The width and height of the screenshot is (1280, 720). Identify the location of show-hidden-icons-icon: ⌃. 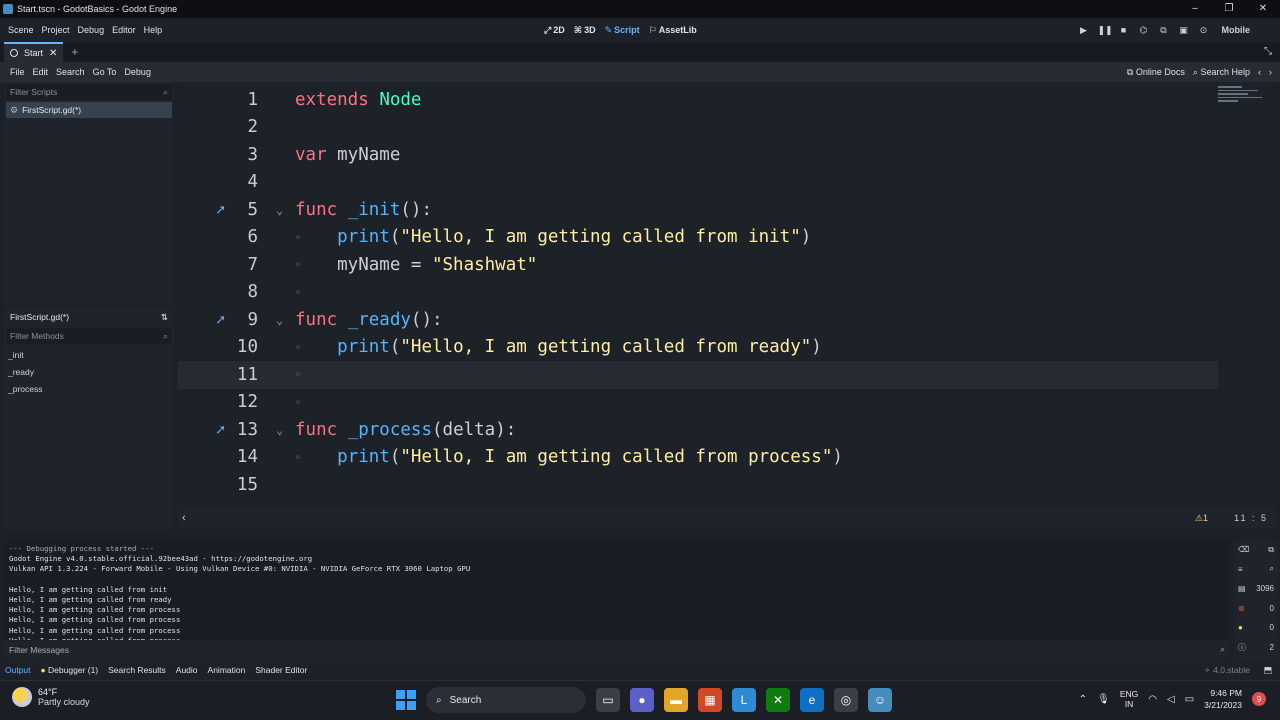
(1083, 699).